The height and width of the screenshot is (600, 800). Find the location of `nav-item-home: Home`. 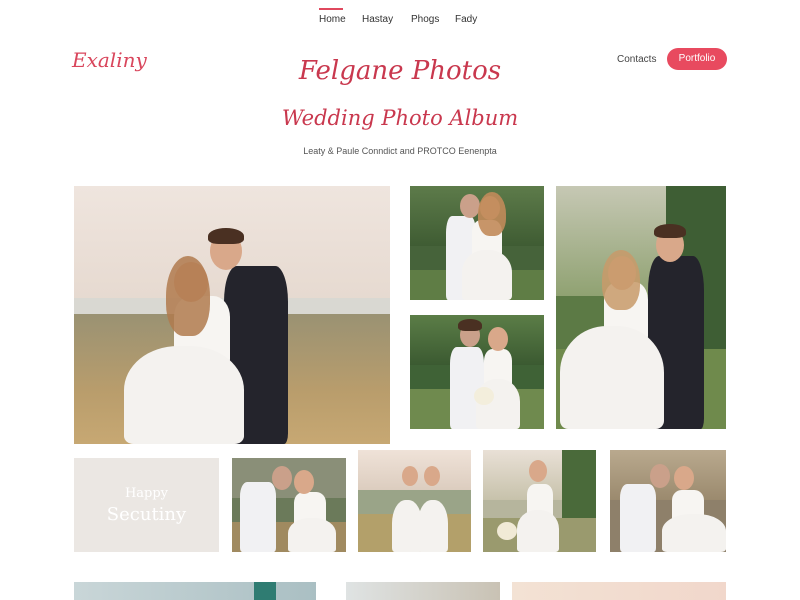

nav-item-home: Home is located at coordinates (332, 19).